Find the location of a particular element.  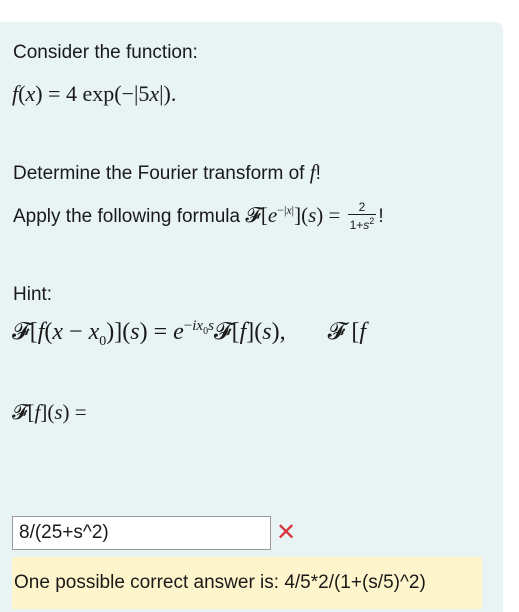

prompt-text: Consider the function: is located at coordinates (105, 52).